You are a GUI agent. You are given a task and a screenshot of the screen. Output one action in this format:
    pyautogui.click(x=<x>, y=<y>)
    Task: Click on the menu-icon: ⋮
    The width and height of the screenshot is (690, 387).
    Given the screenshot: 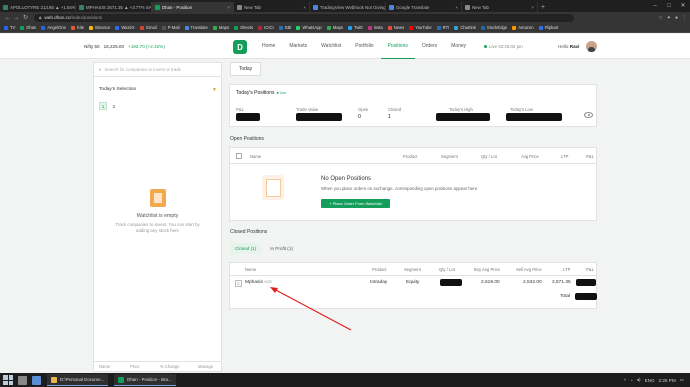 What is the action you would take?
    pyautogui.click(x=684, y=18)
    